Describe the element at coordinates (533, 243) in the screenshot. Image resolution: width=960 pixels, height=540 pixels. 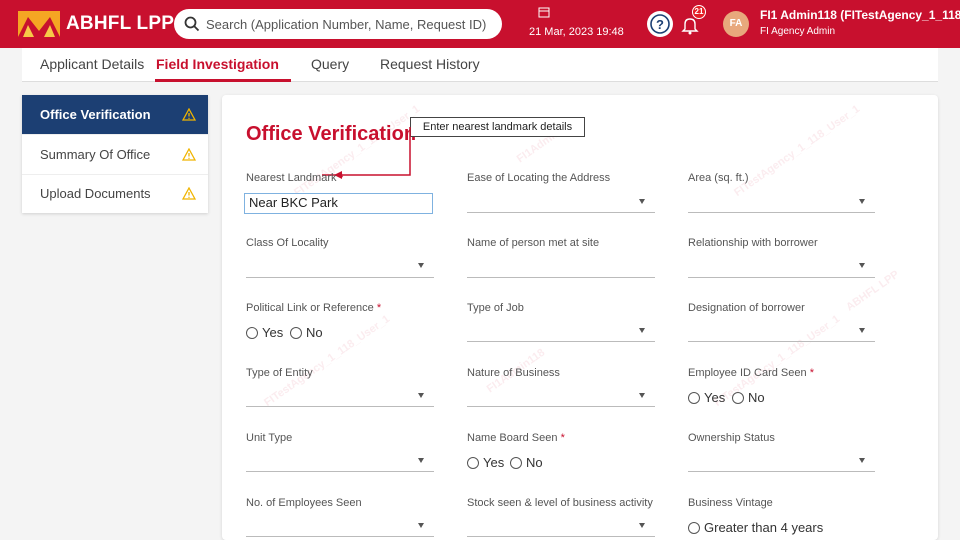
I see `person-met-label: Name of person met at site` at that location.